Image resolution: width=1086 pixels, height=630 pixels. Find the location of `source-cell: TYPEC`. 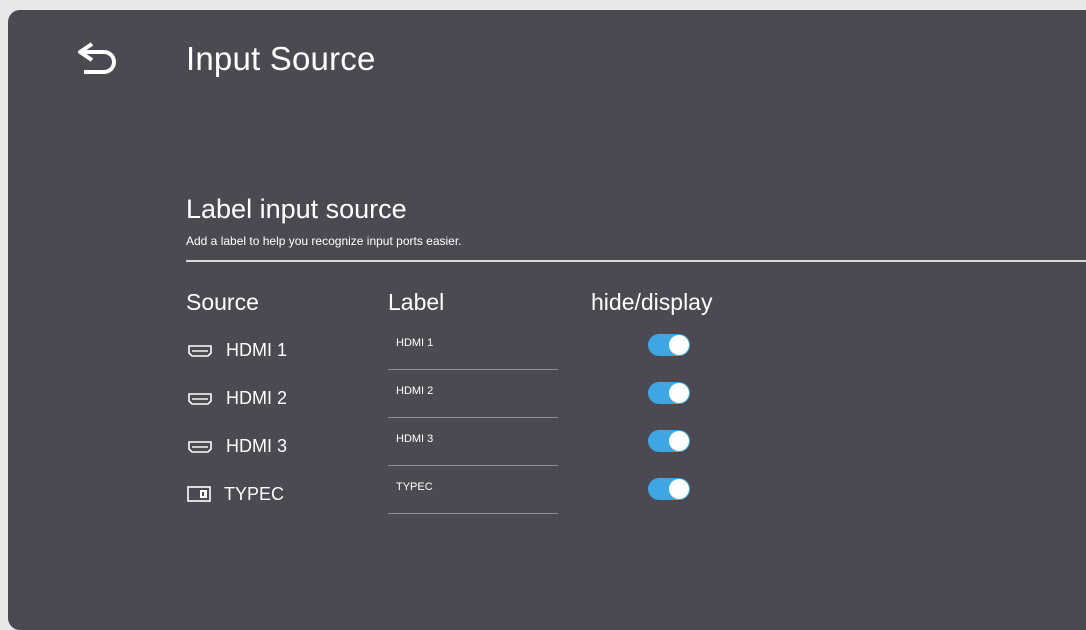

source-cell: TYPEC is located at coordinates (235, 494).